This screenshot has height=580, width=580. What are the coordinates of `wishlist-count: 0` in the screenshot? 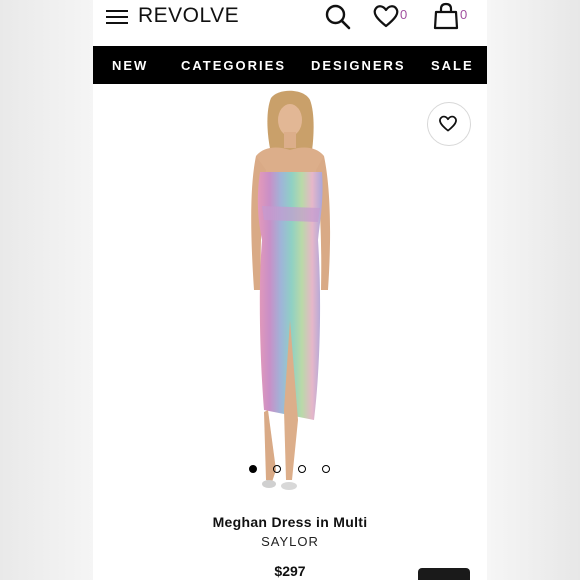 It's located at (404, 14).